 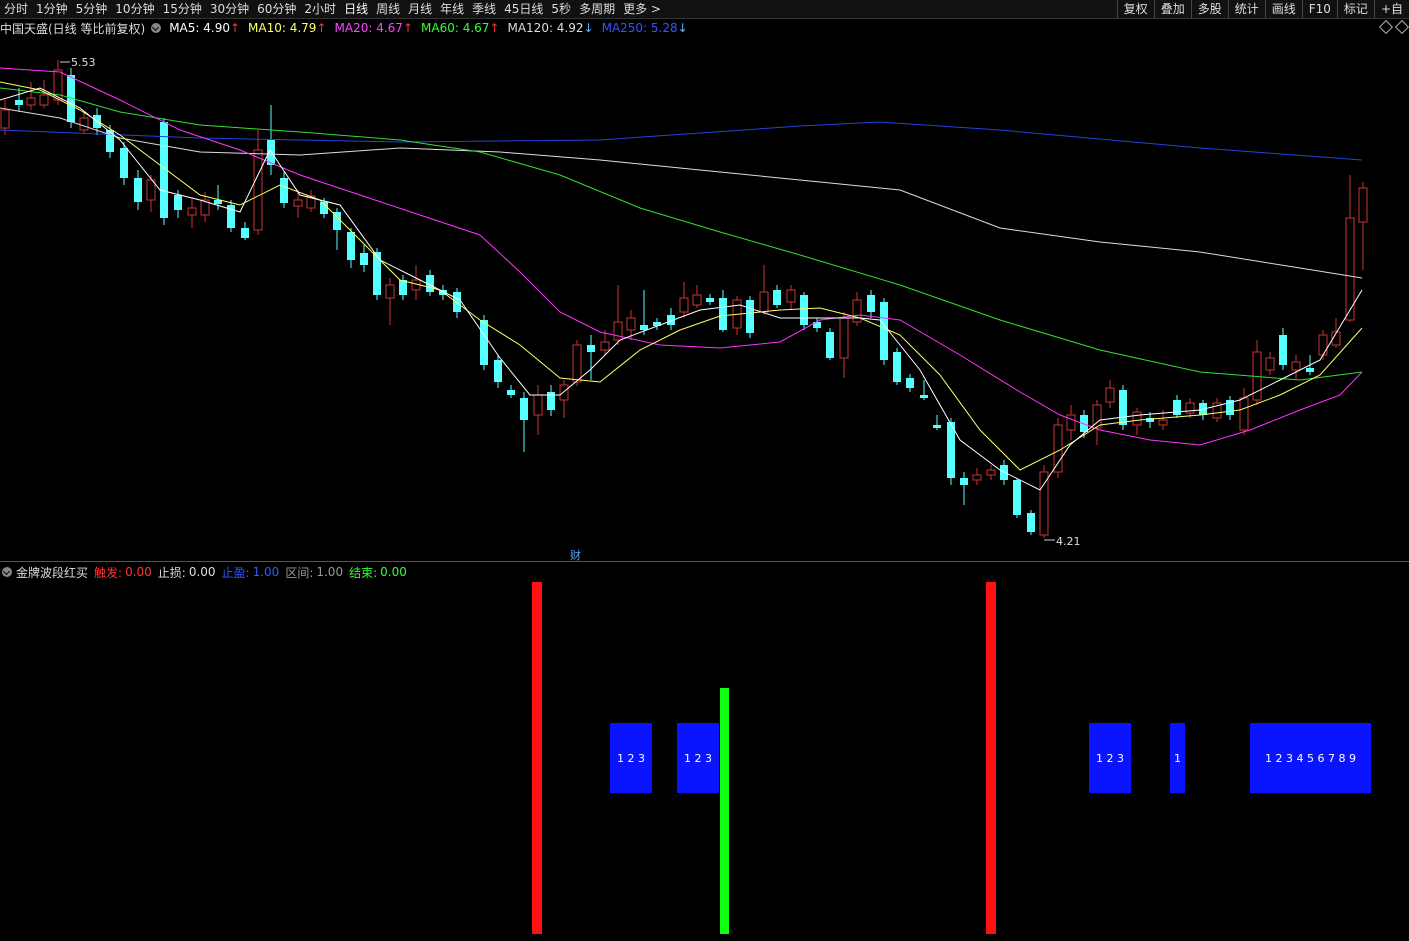 I want to click on end-label: 结束:, so click(x=363, y=572).